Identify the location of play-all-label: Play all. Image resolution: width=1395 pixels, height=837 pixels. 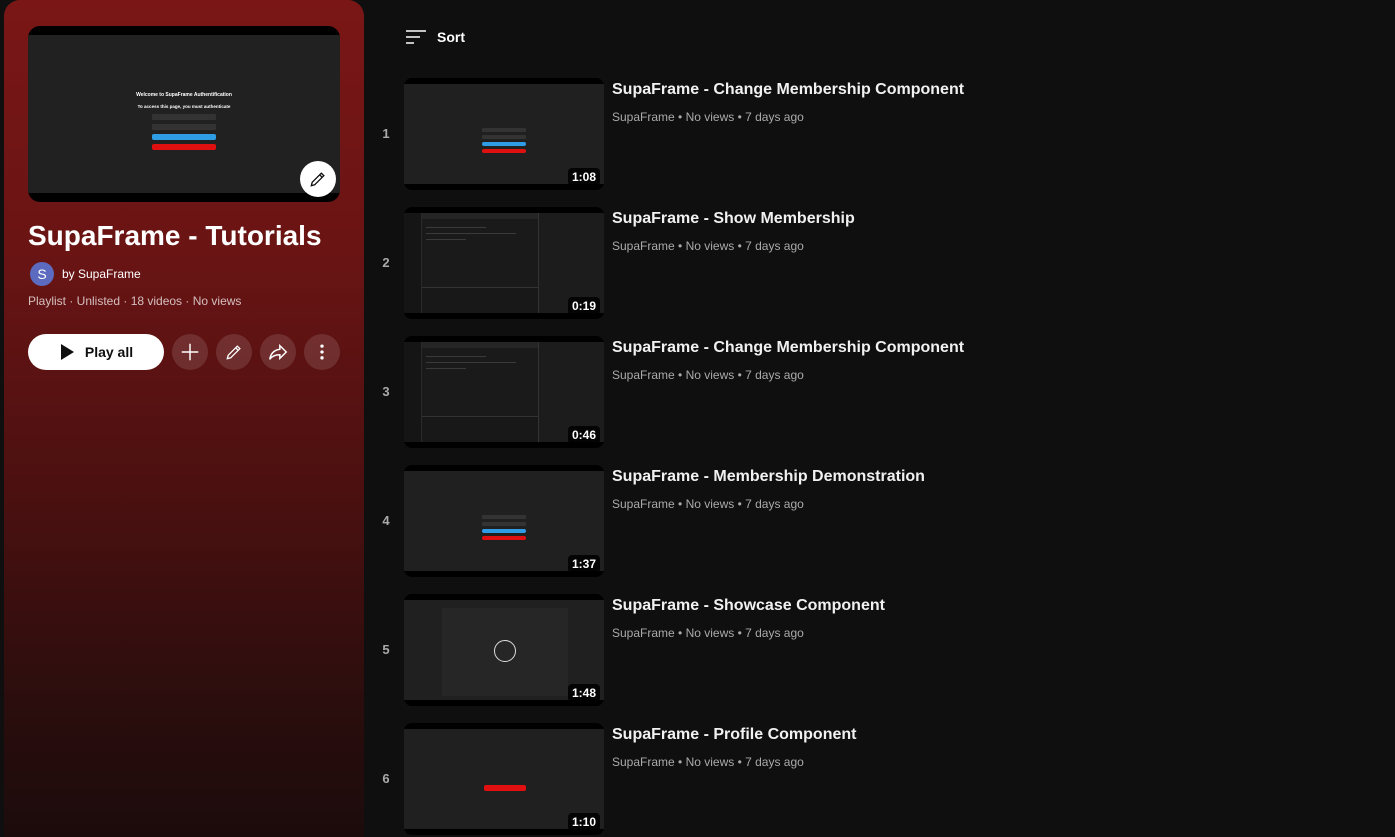
(109, 352).